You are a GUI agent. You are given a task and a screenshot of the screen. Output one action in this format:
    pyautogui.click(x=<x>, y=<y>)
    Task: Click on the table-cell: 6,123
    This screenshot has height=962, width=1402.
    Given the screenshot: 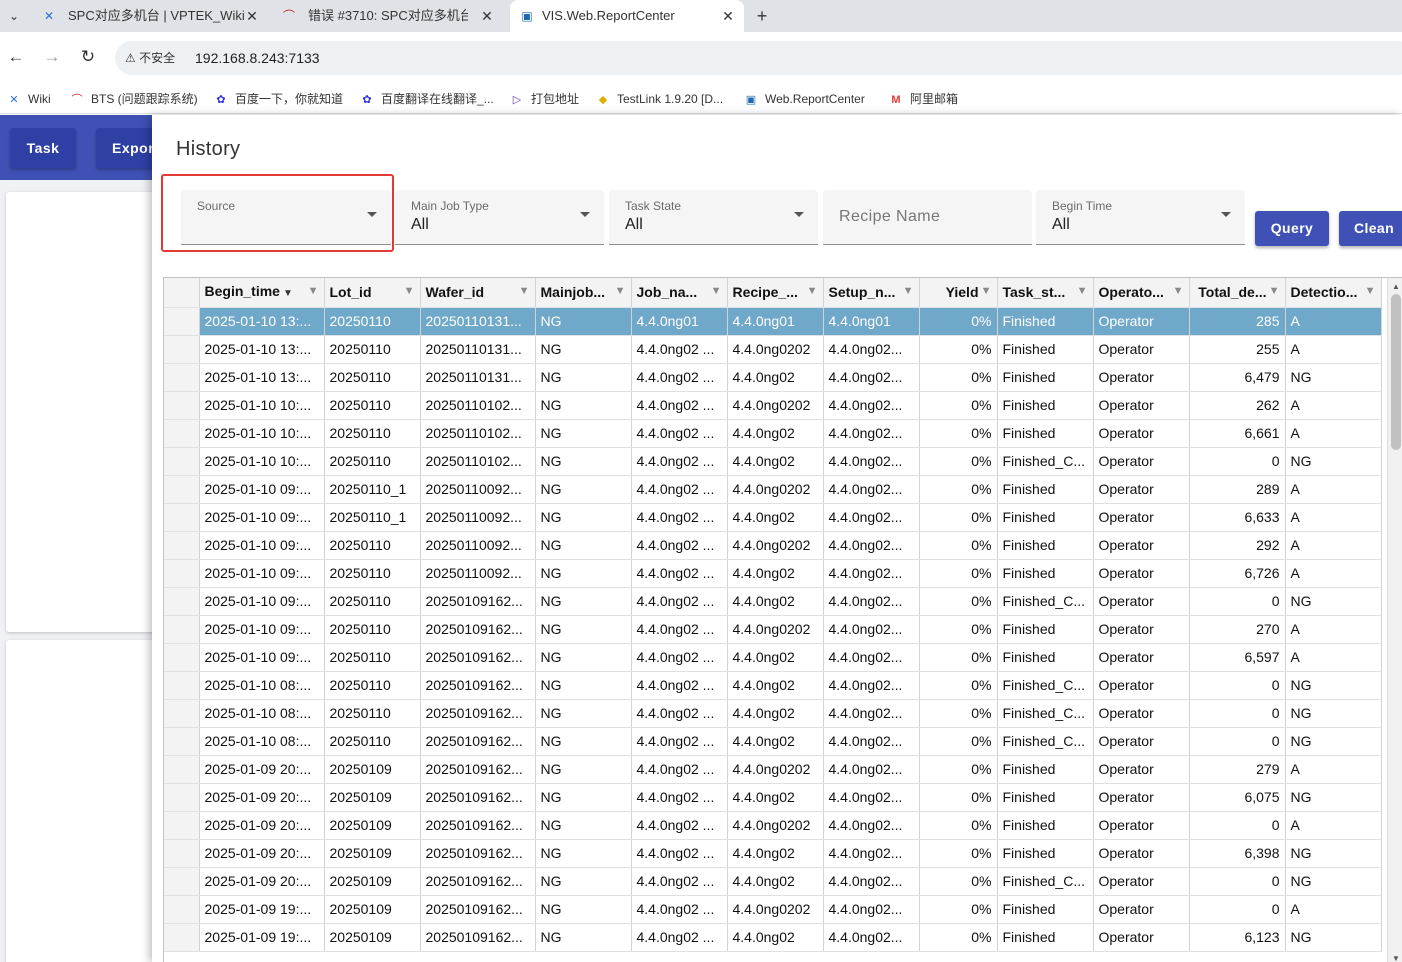 What is the action you would take?
    pyautogui.click(x=1237, y=937)
    